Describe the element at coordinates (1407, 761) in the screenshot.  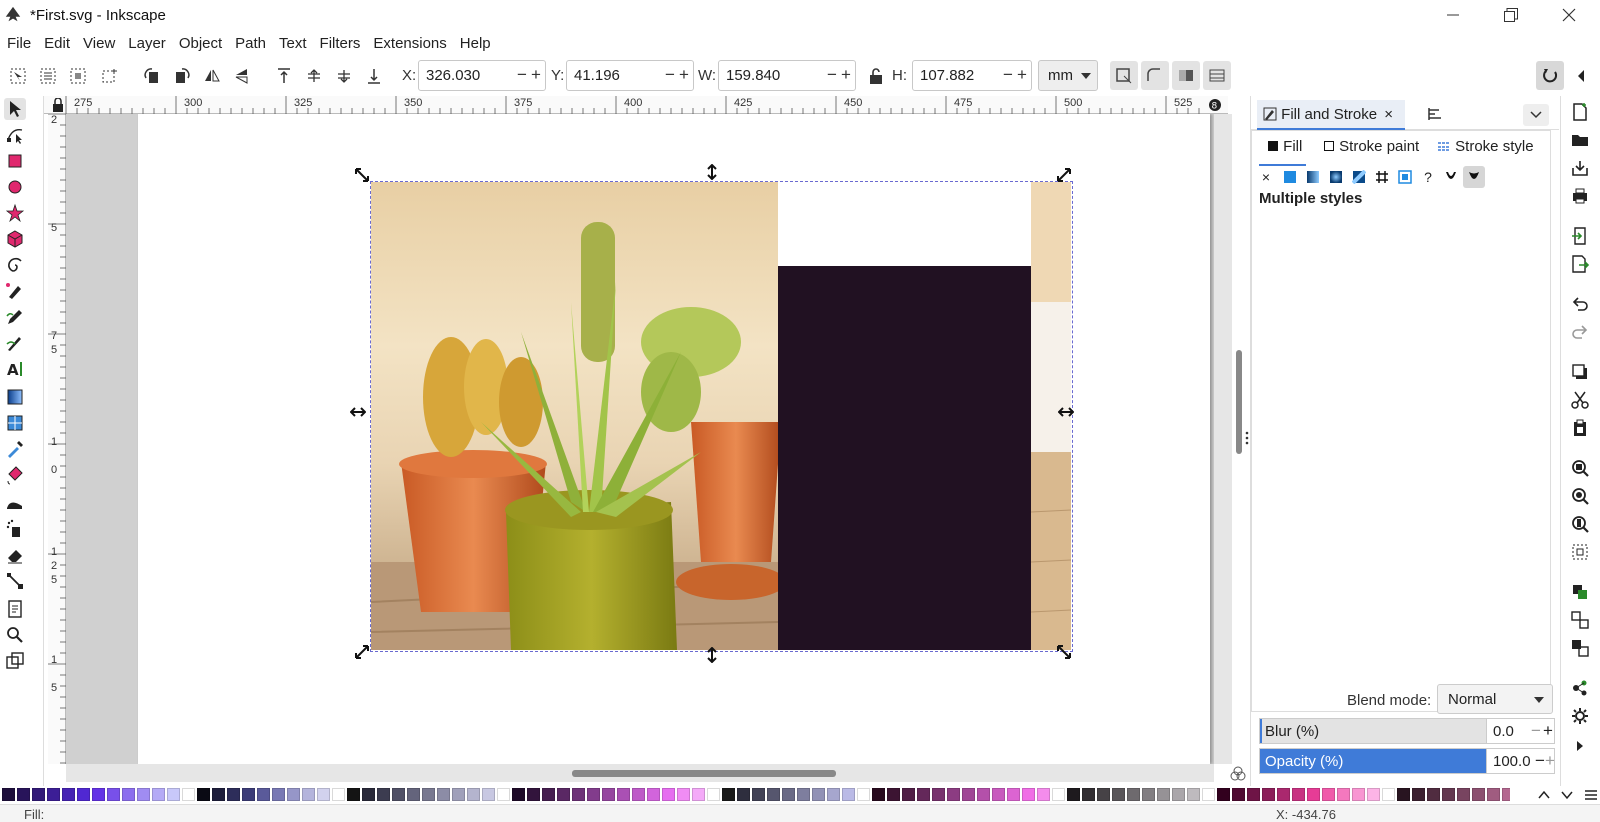
I see `opacity-slider: Opacity (%) 100.0 − +` at that location.